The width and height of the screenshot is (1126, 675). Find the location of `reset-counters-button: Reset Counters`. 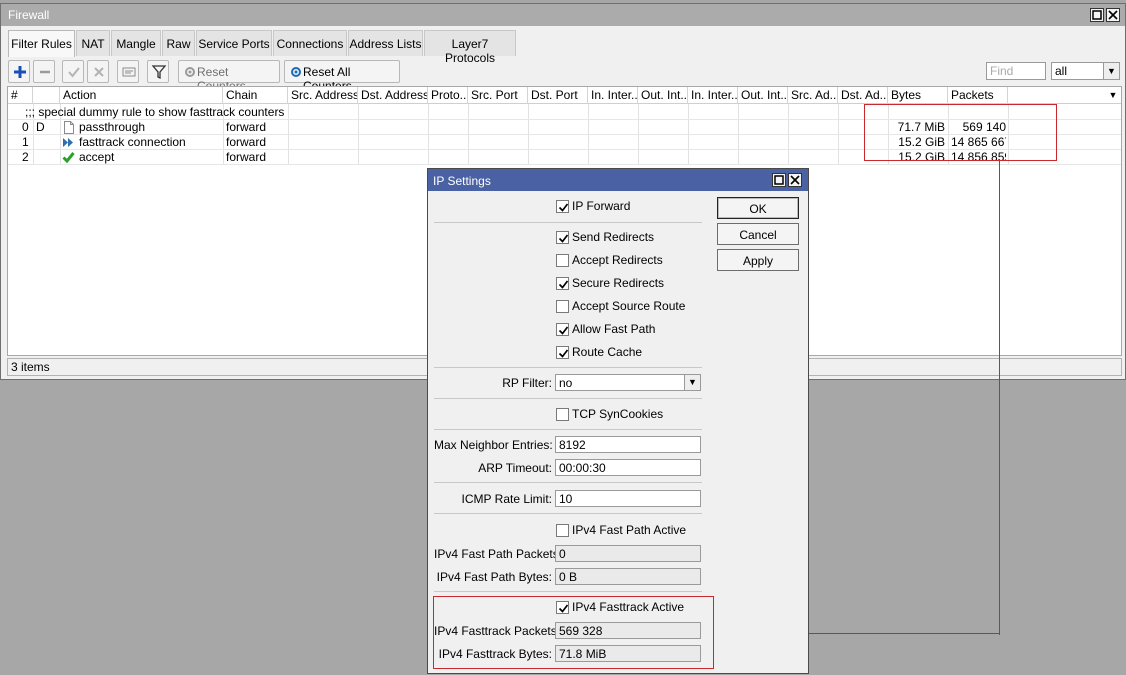

reset-counters-button: Reset Counters is located at coordinates (229, 76).